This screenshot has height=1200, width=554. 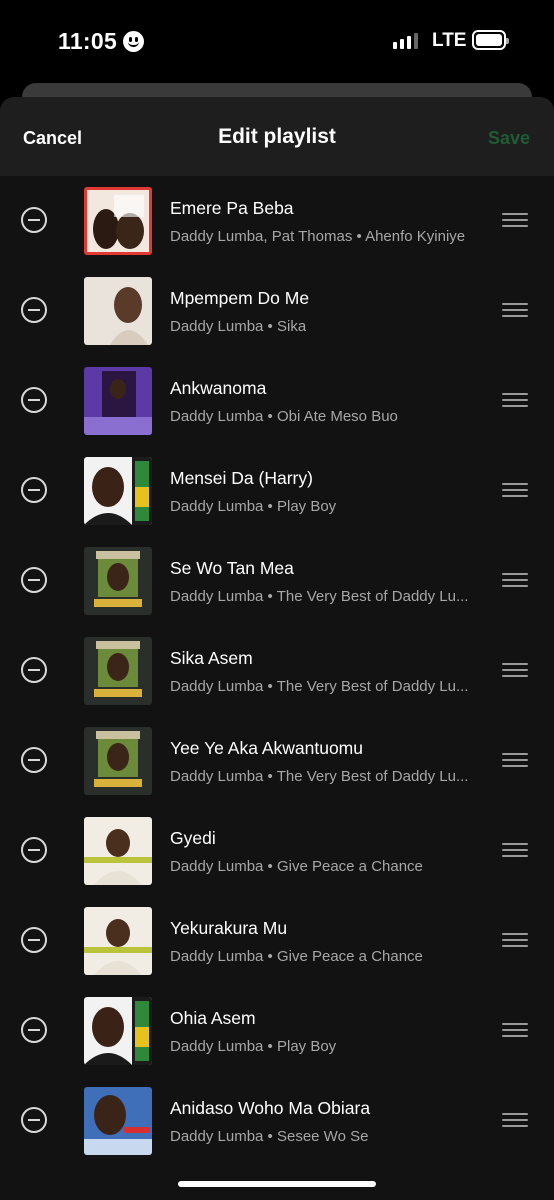 I want to click on page-title: Edit playlist, so click(x=277, y=136).